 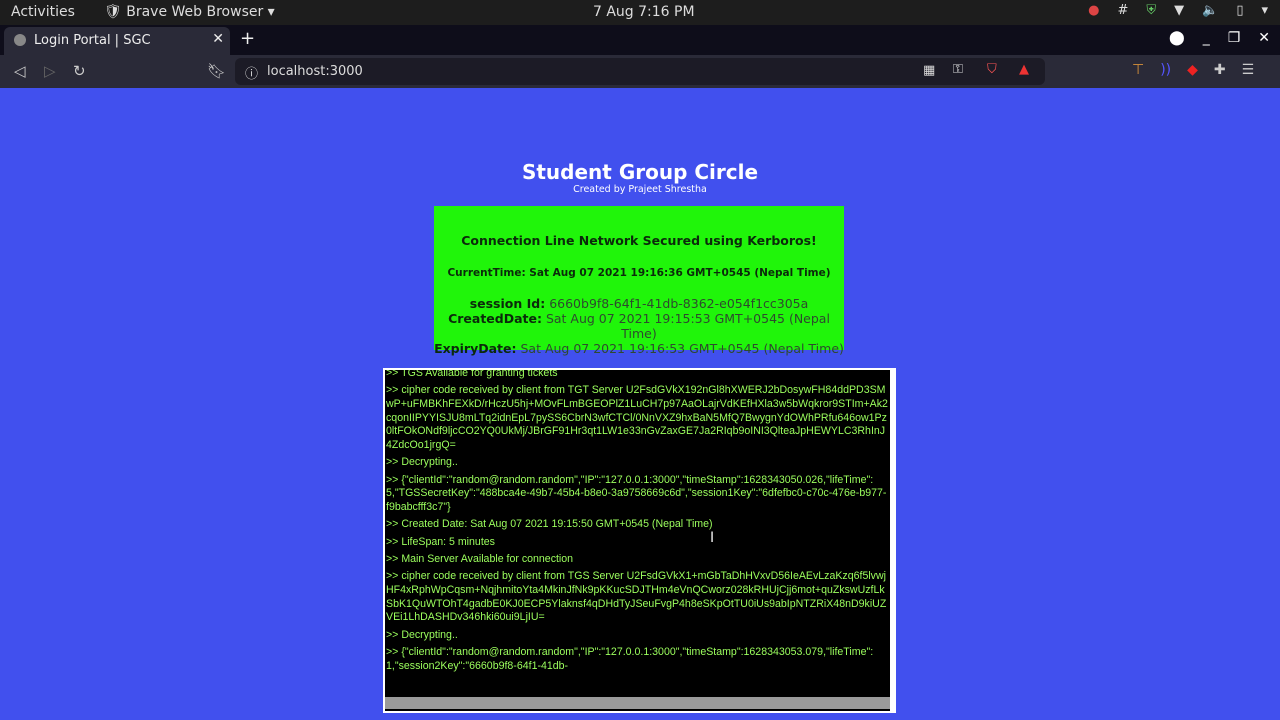 What do you see at coordinates (929, 70) in the screenshot?
I see `qr-icon: ▦` at bounding box center [929, 70].